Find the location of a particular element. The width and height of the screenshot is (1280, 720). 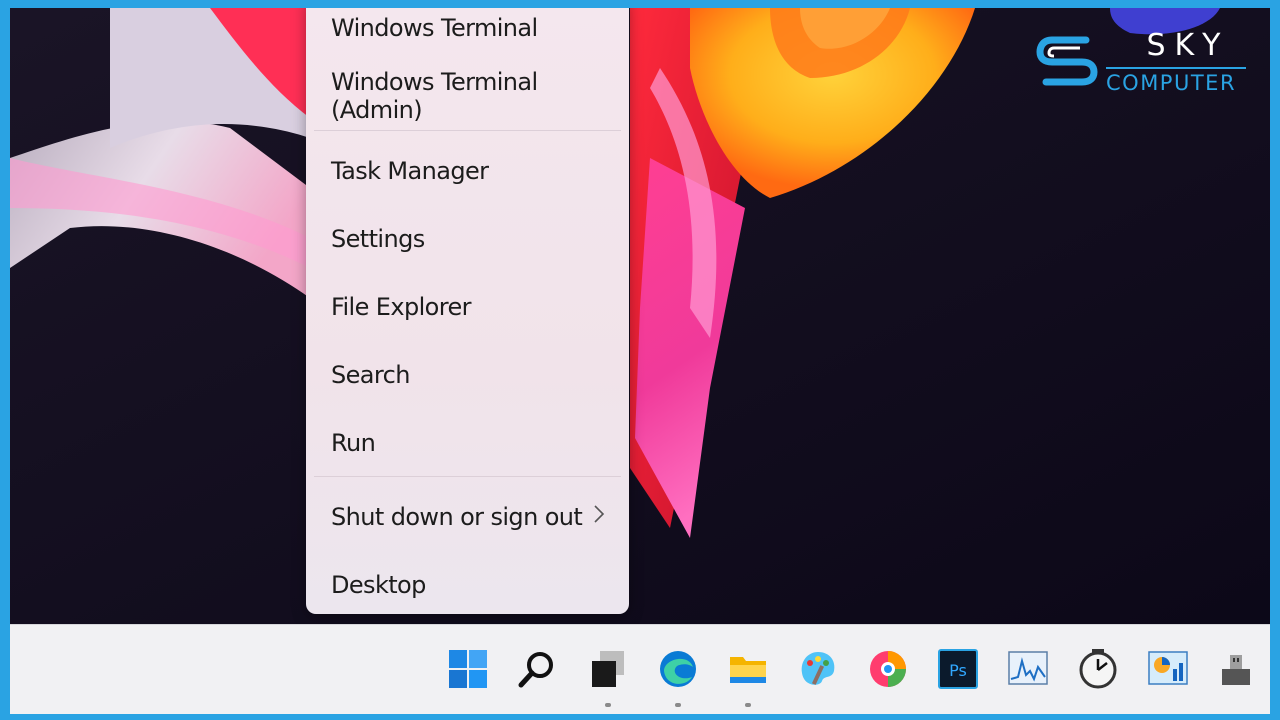

menu-item-shut-down-or-sign-out: Shut down or sign out is located at coordinates (467, 517).